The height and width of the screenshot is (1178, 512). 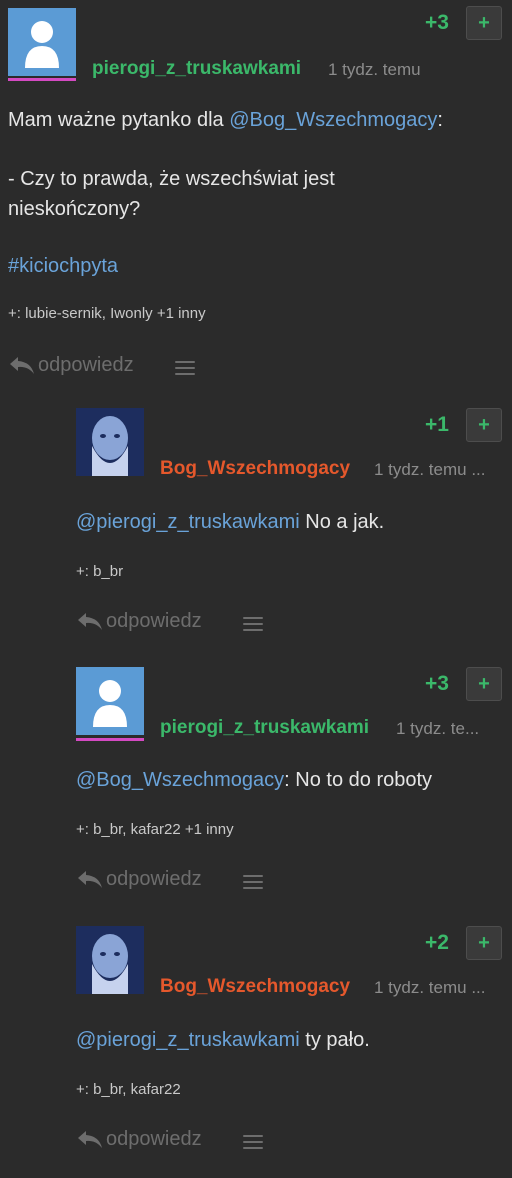 What do you see at coordinates (119, 120) in the screenshot?
I see `body-text: Mam ważne pytanko dla` at bounding box center [119, 120].